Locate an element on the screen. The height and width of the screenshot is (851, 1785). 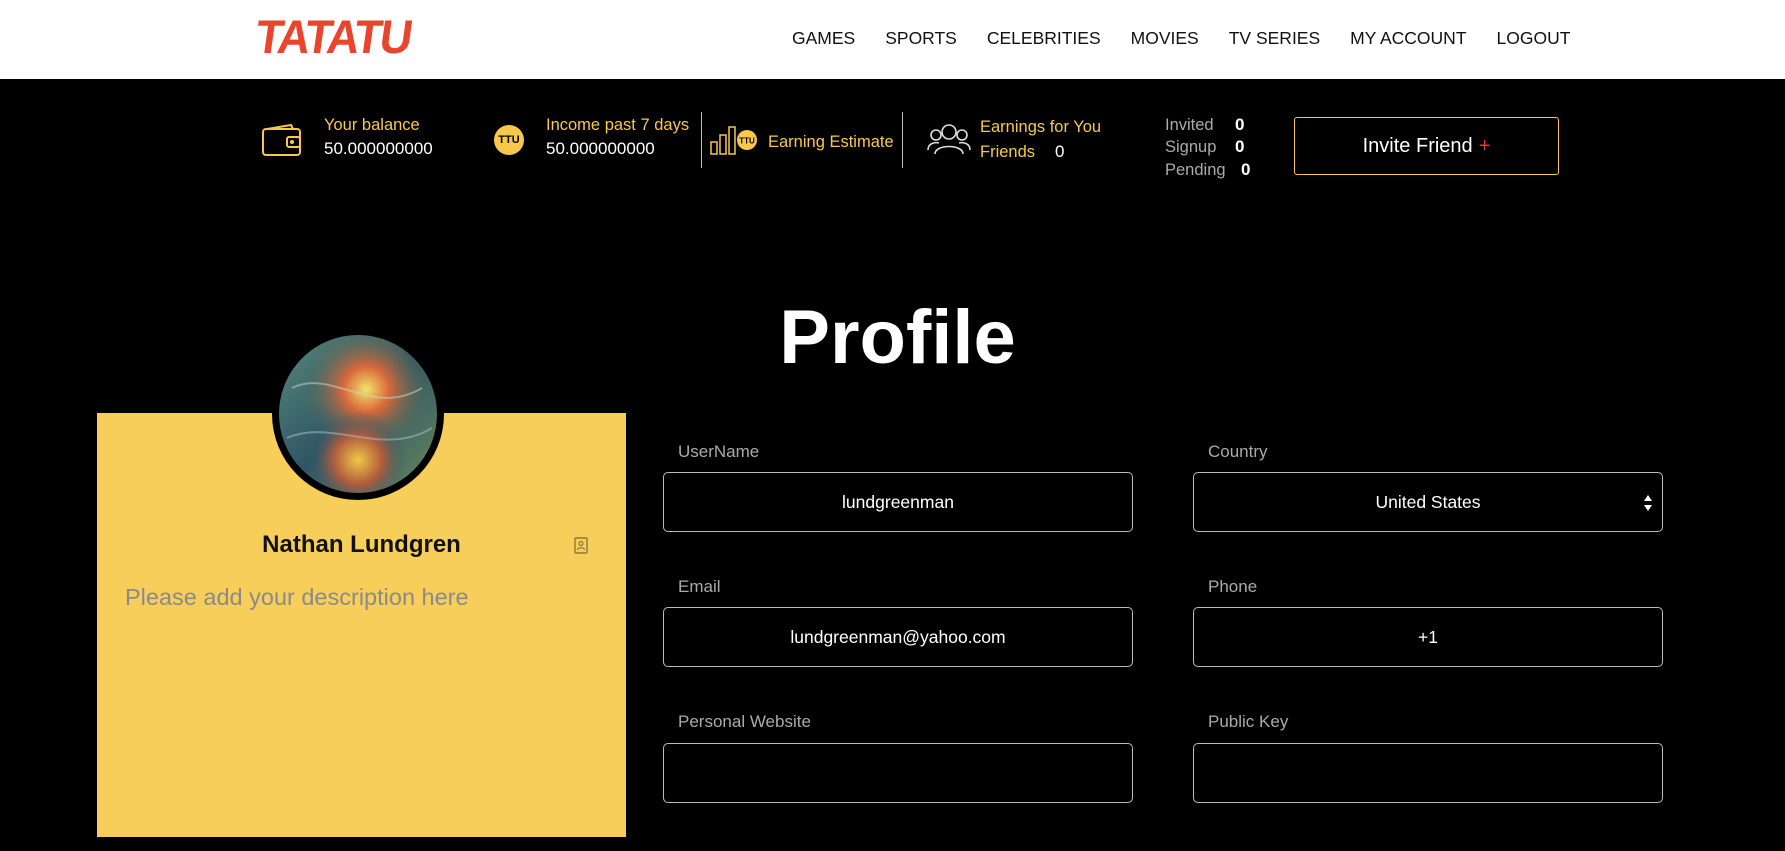
username-input: lundgreenman is located at coordinates (898, 502).